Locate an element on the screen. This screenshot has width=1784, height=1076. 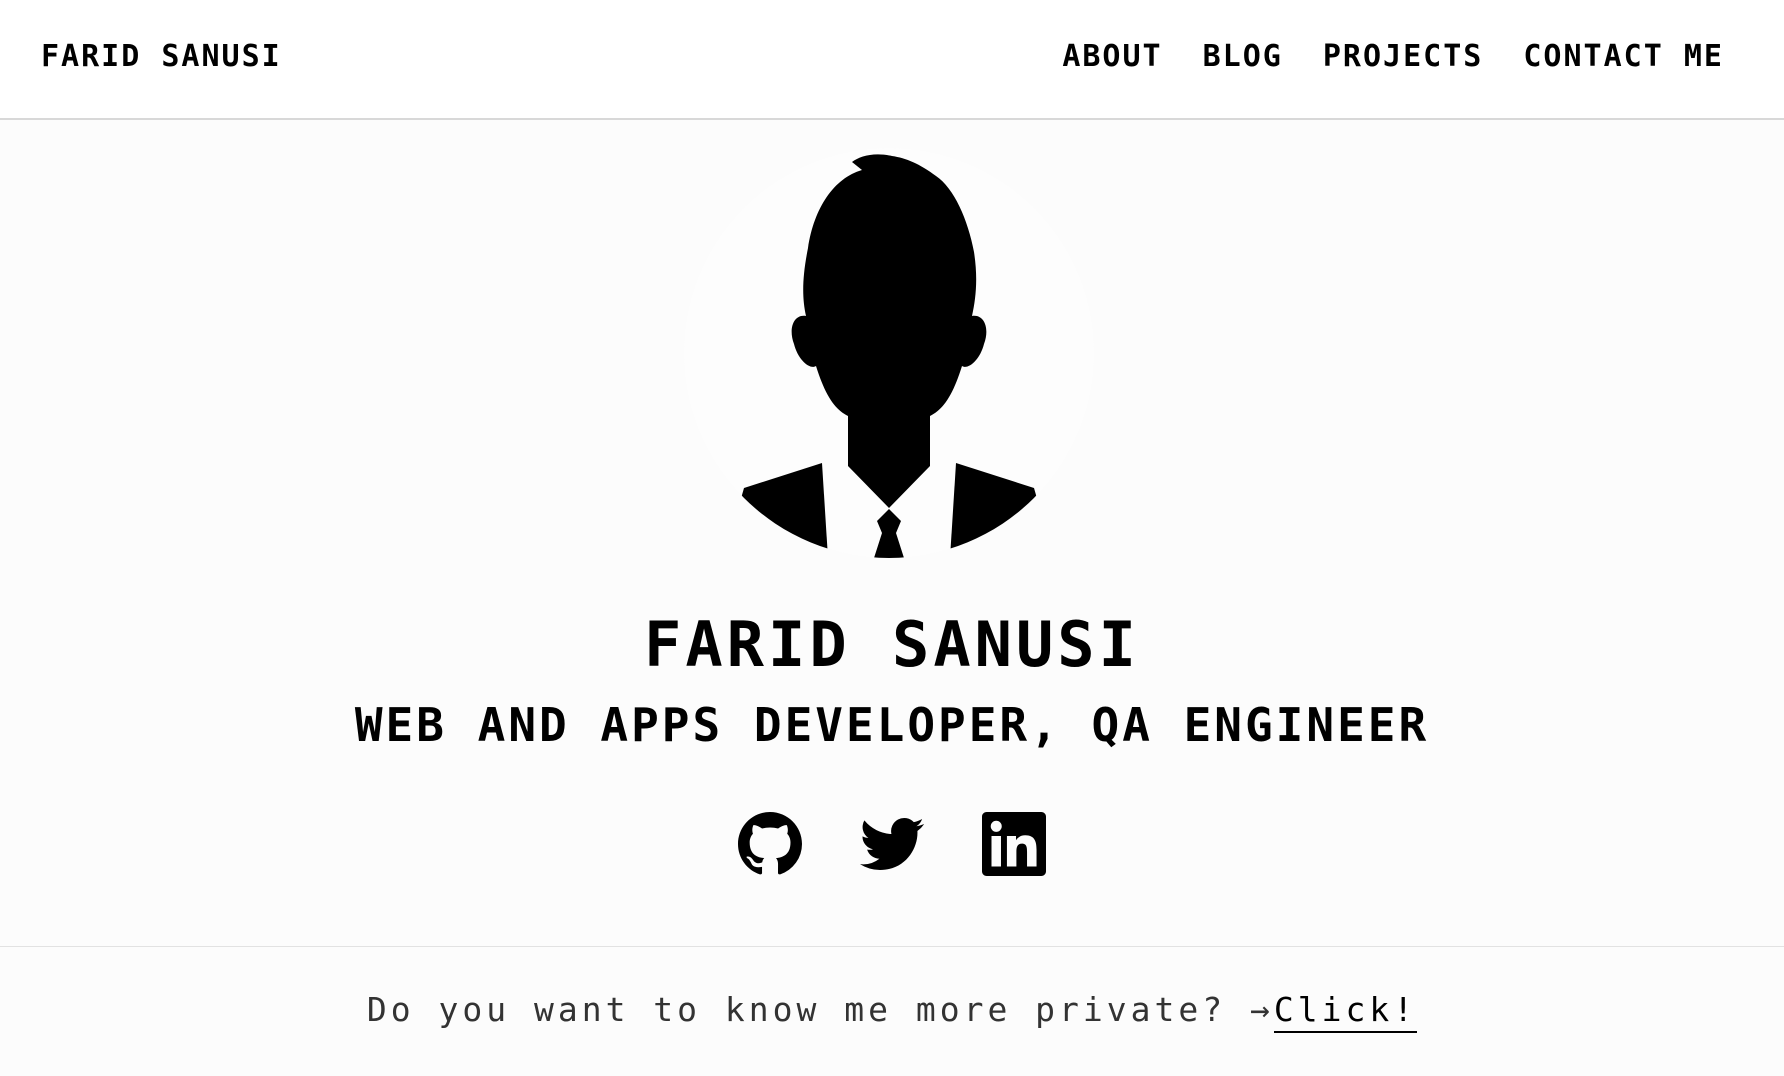
nav-link-about: ABOUT is located at coordinates (1112, 56).